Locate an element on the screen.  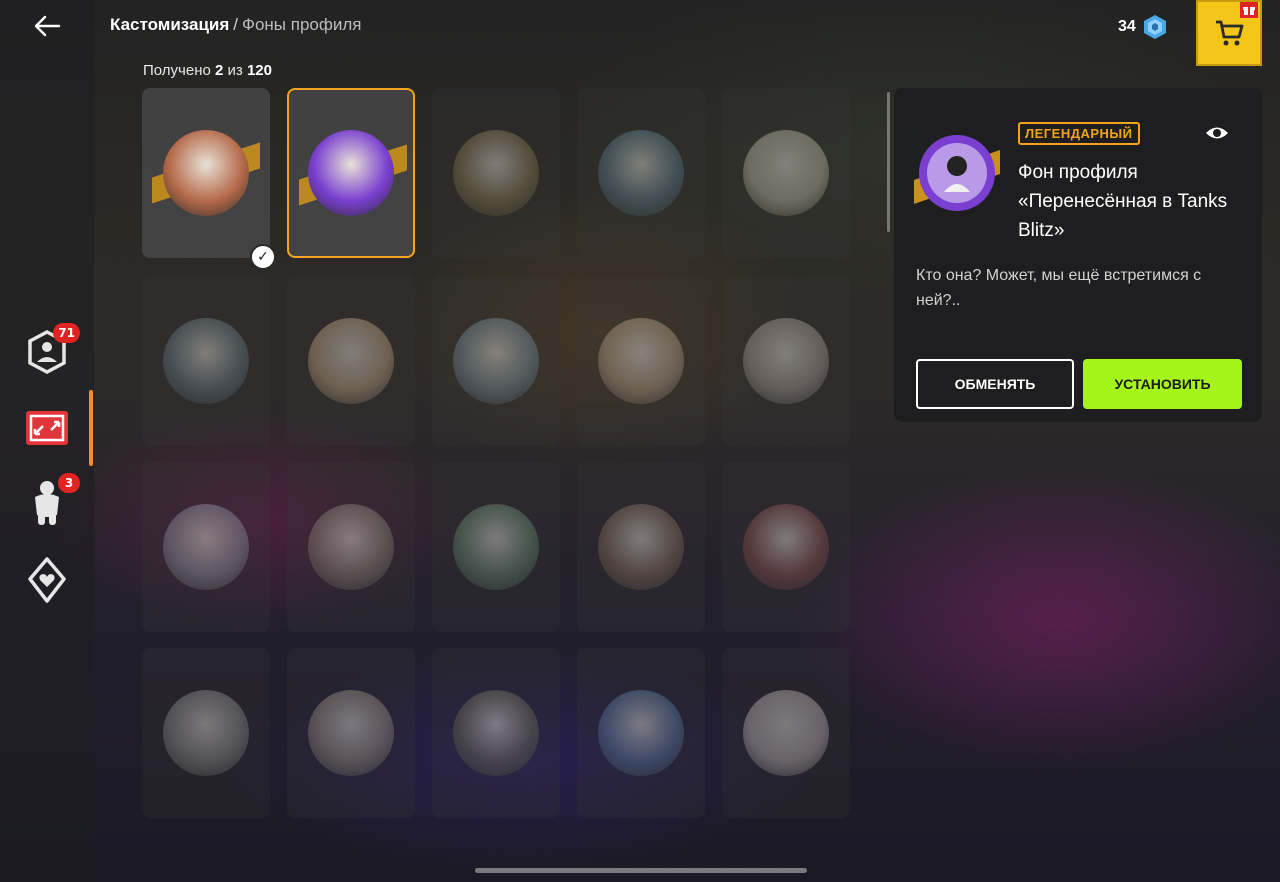
panel-scroll-indicator is located at coordinates (888, 162).